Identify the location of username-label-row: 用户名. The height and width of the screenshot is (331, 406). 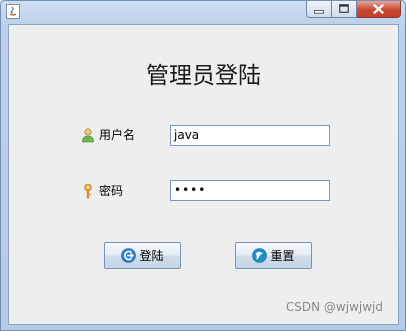
(108, 134).